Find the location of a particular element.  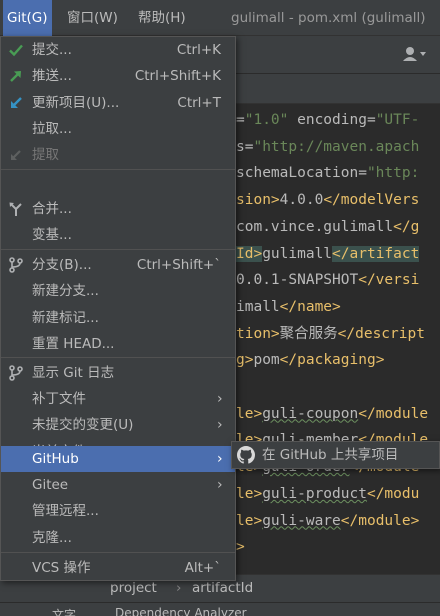

share-project-on-github: 在 GitHub 上共享项目 is located at coordinates (330, 455).